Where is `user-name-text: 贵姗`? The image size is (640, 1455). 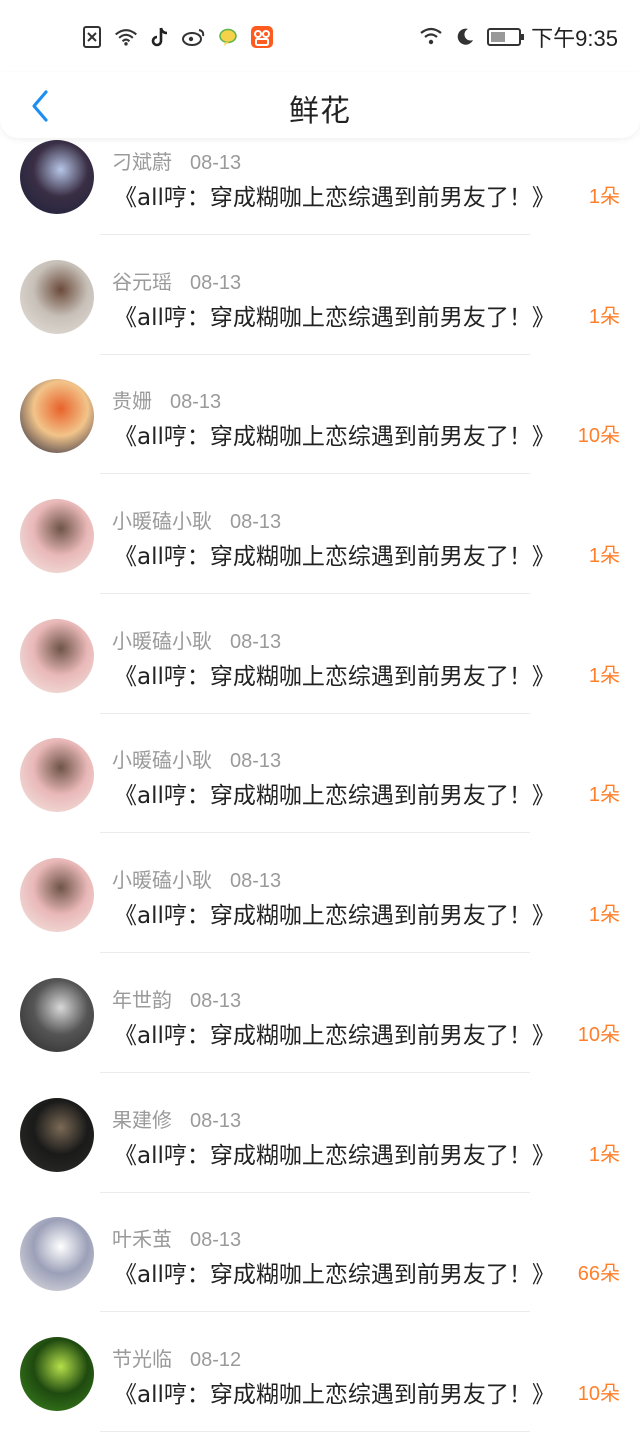 user-name-text: 贵姗 is located at coordinates (132, 402).